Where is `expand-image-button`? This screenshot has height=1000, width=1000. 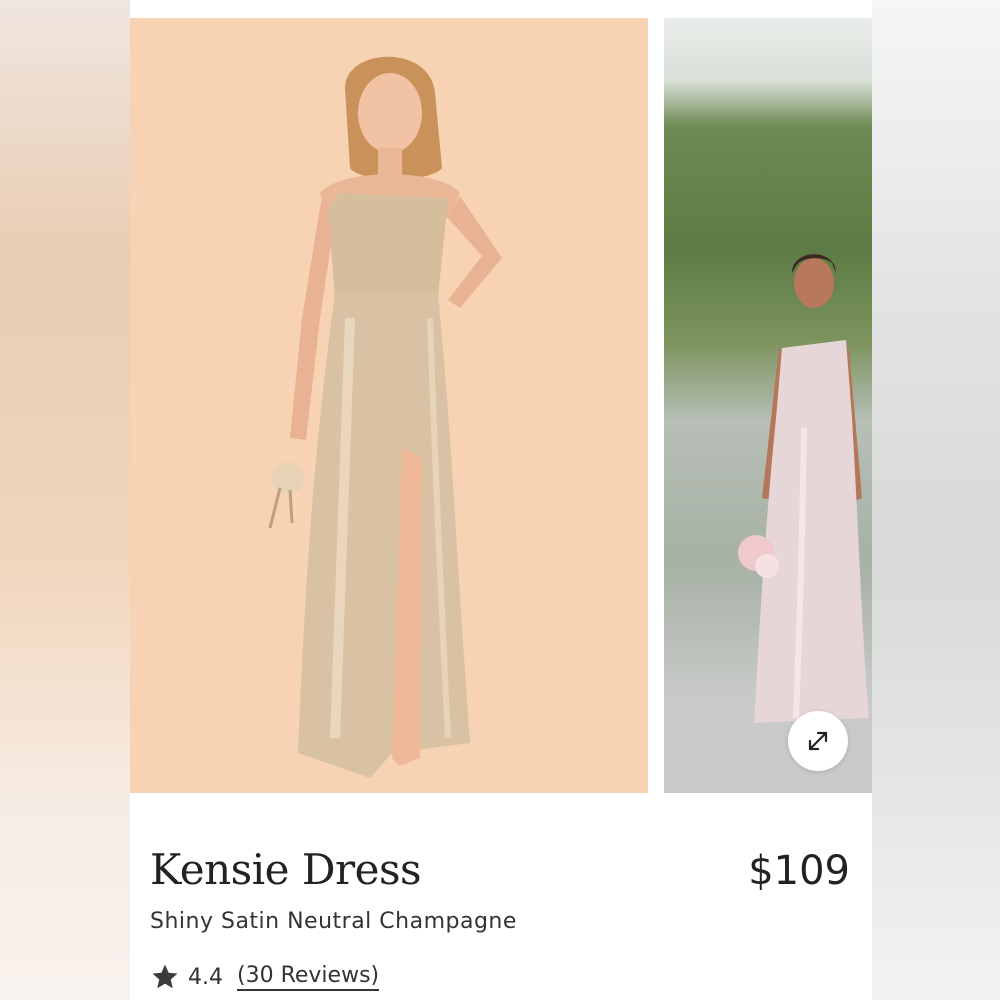 expand-image-button is located at coordinates (818, 741).